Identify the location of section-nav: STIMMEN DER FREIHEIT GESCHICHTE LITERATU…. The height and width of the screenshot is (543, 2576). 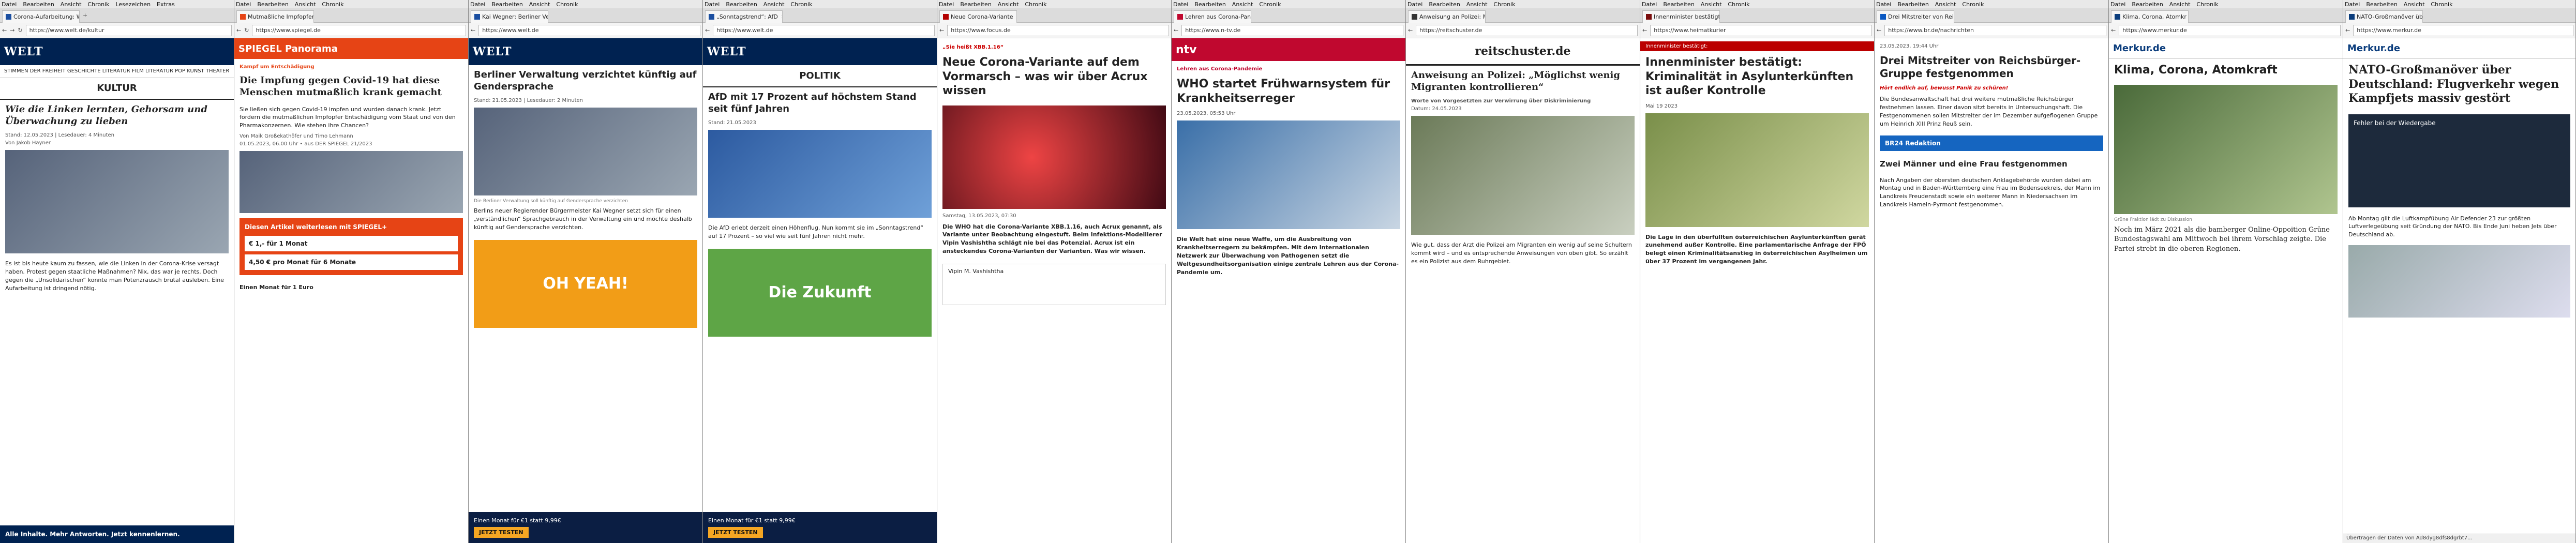
(117, 71).